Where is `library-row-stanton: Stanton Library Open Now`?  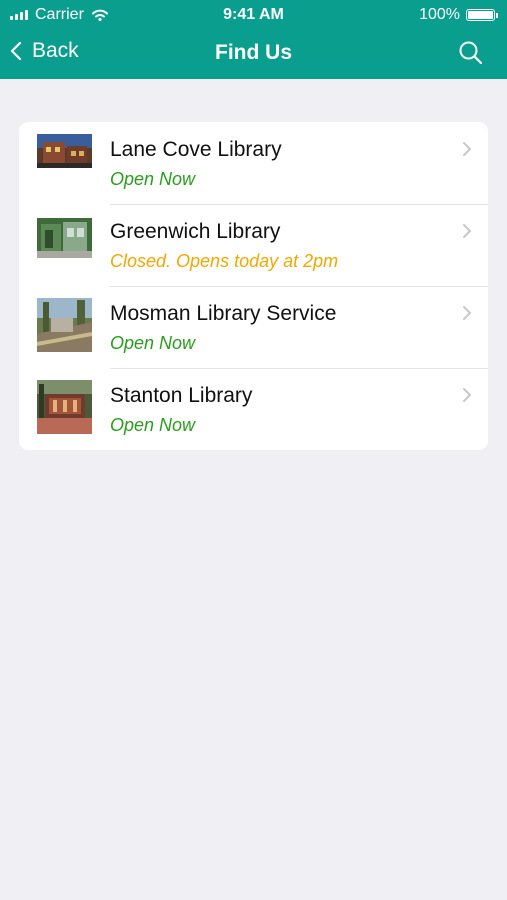
library-row-stanton: Stanton Library Open Now is located at coordinates (253, 409).